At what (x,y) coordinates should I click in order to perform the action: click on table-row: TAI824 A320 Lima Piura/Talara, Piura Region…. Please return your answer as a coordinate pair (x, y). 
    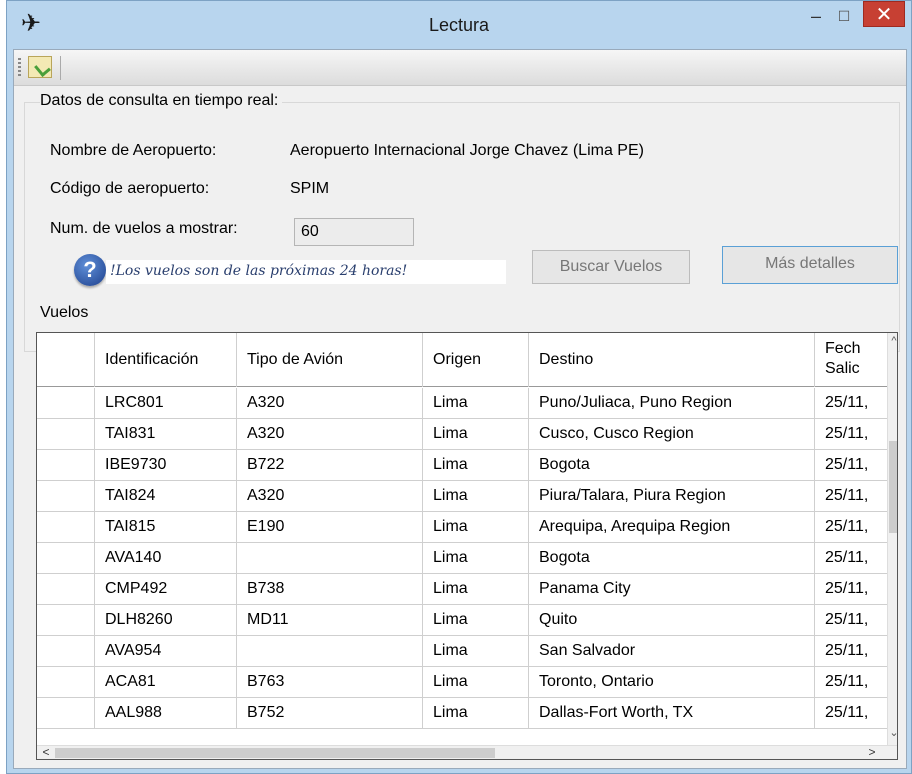
    Looking at the image, I should click on (462, 496).